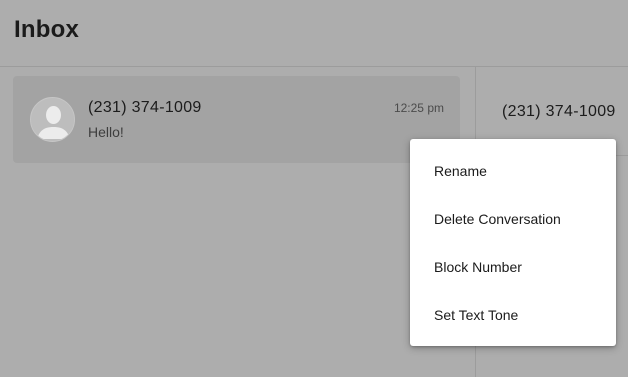 This screenshot has height=377, width=628. Describe the element at coordinates (513, 267) in the screenshot. I see `menu-item-block-number: Block Number` at that location.